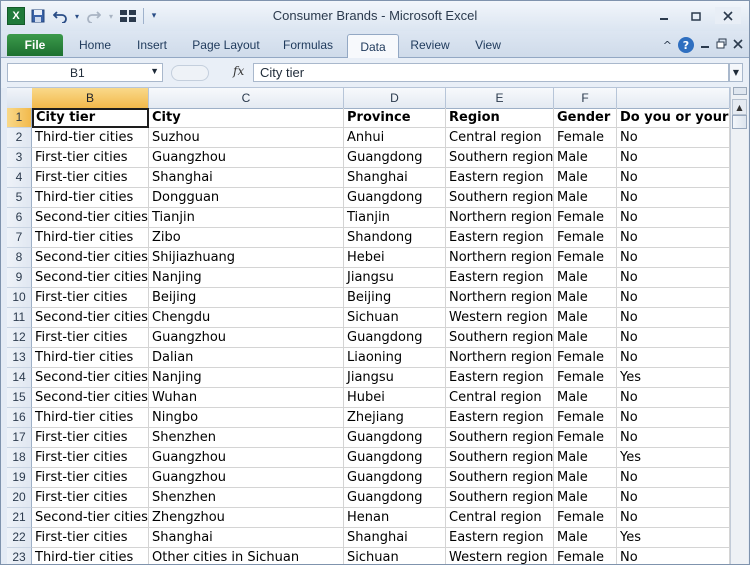 The height and width of the screenshot is (565, 750). What do you see at coordinates (19, 238) in the screenshot?
I see `row-header: 7` at bounding box center [19, 238].